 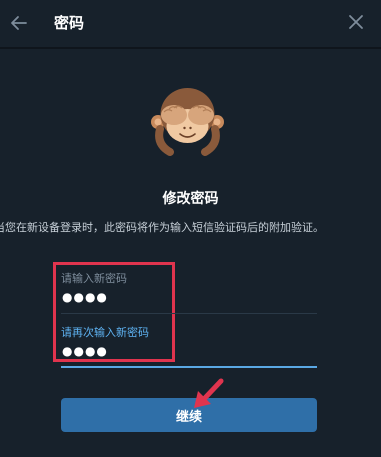 What do you see at coordinates (85, 297) in the screenshot?
I see `new-password-input: ●●●●` at bounding box center [85, 297].